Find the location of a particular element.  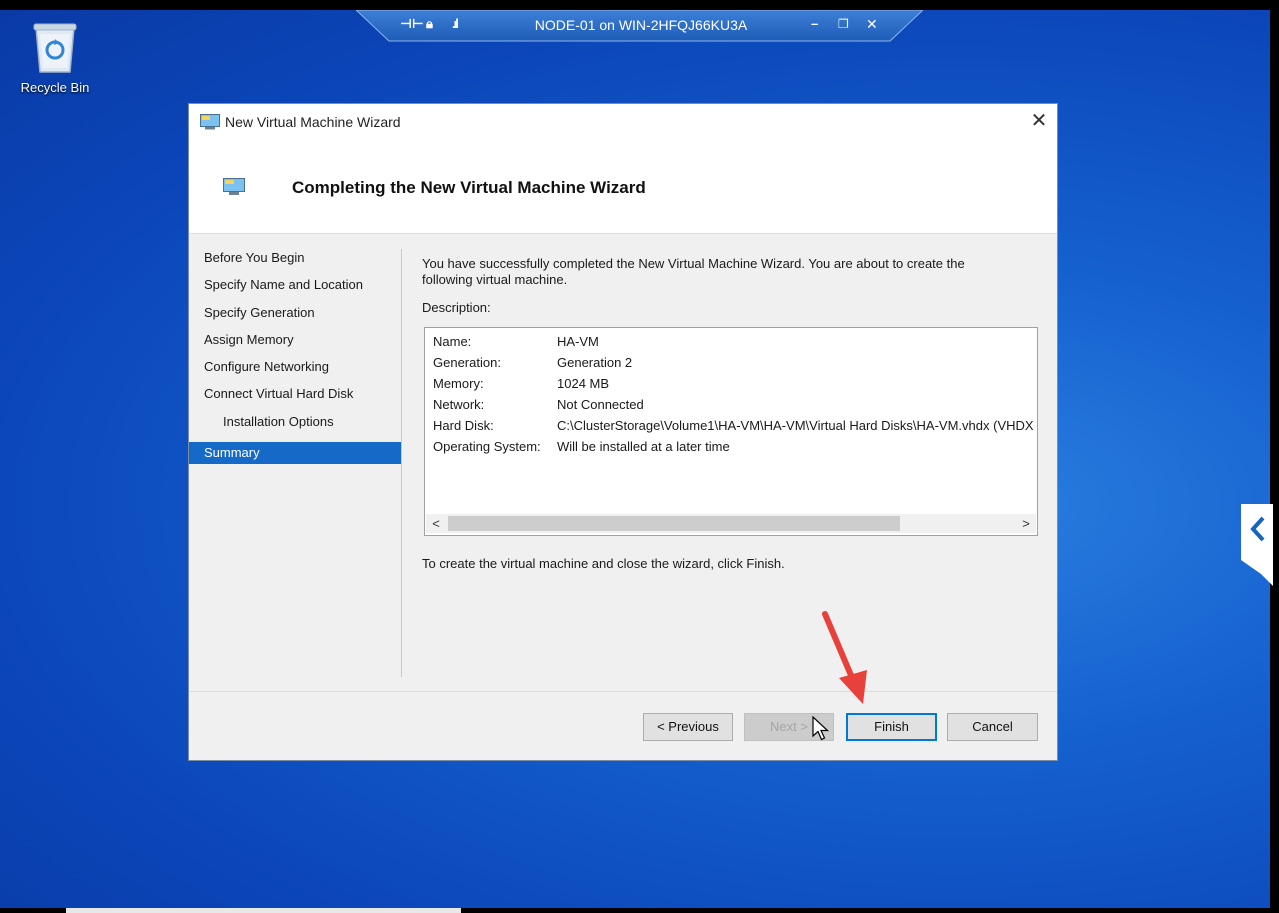

description-key: Operating System: is located at coordinates (487, 446).